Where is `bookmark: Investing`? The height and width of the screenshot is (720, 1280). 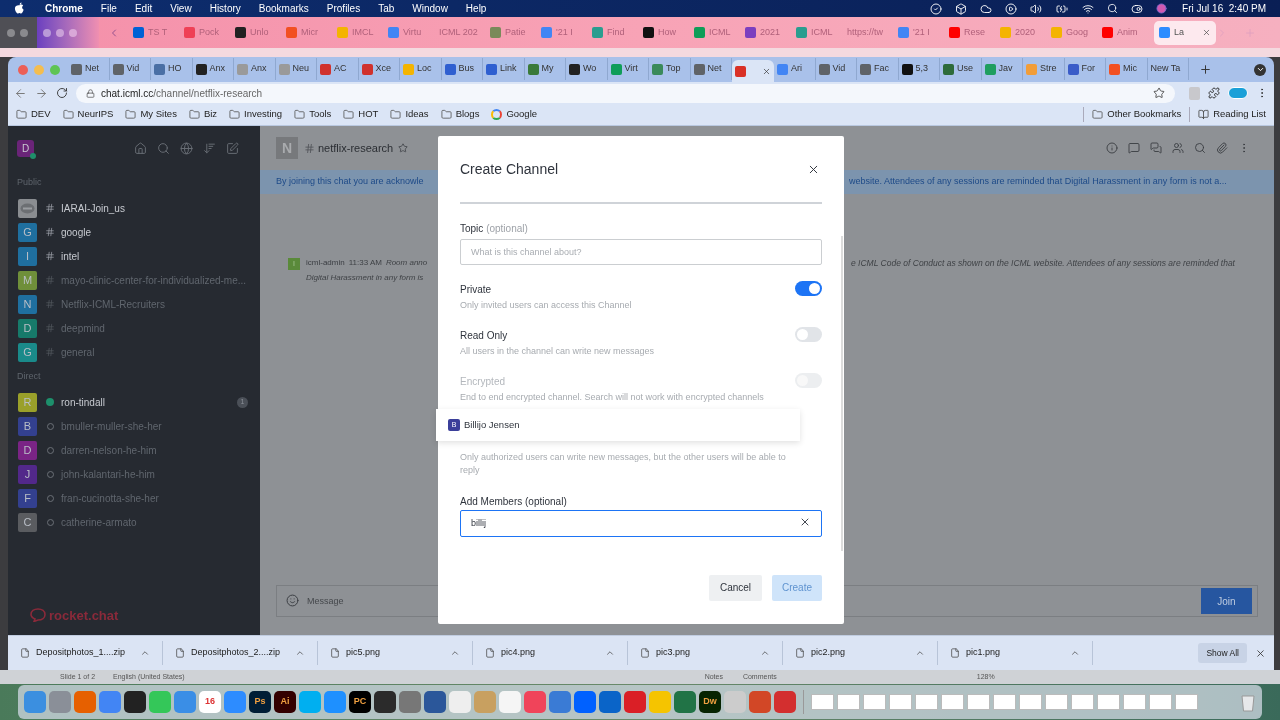 bookmark: Investing is located at coordinates (256, 114).